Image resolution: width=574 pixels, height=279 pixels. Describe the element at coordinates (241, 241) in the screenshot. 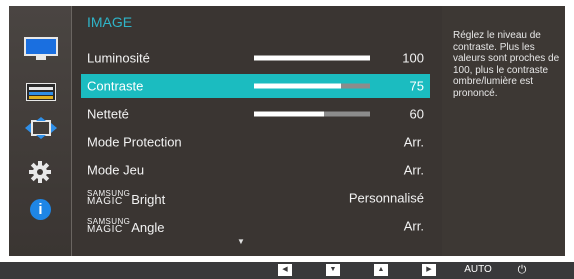

I see `scroll-down-indicator: ▼` at that location.